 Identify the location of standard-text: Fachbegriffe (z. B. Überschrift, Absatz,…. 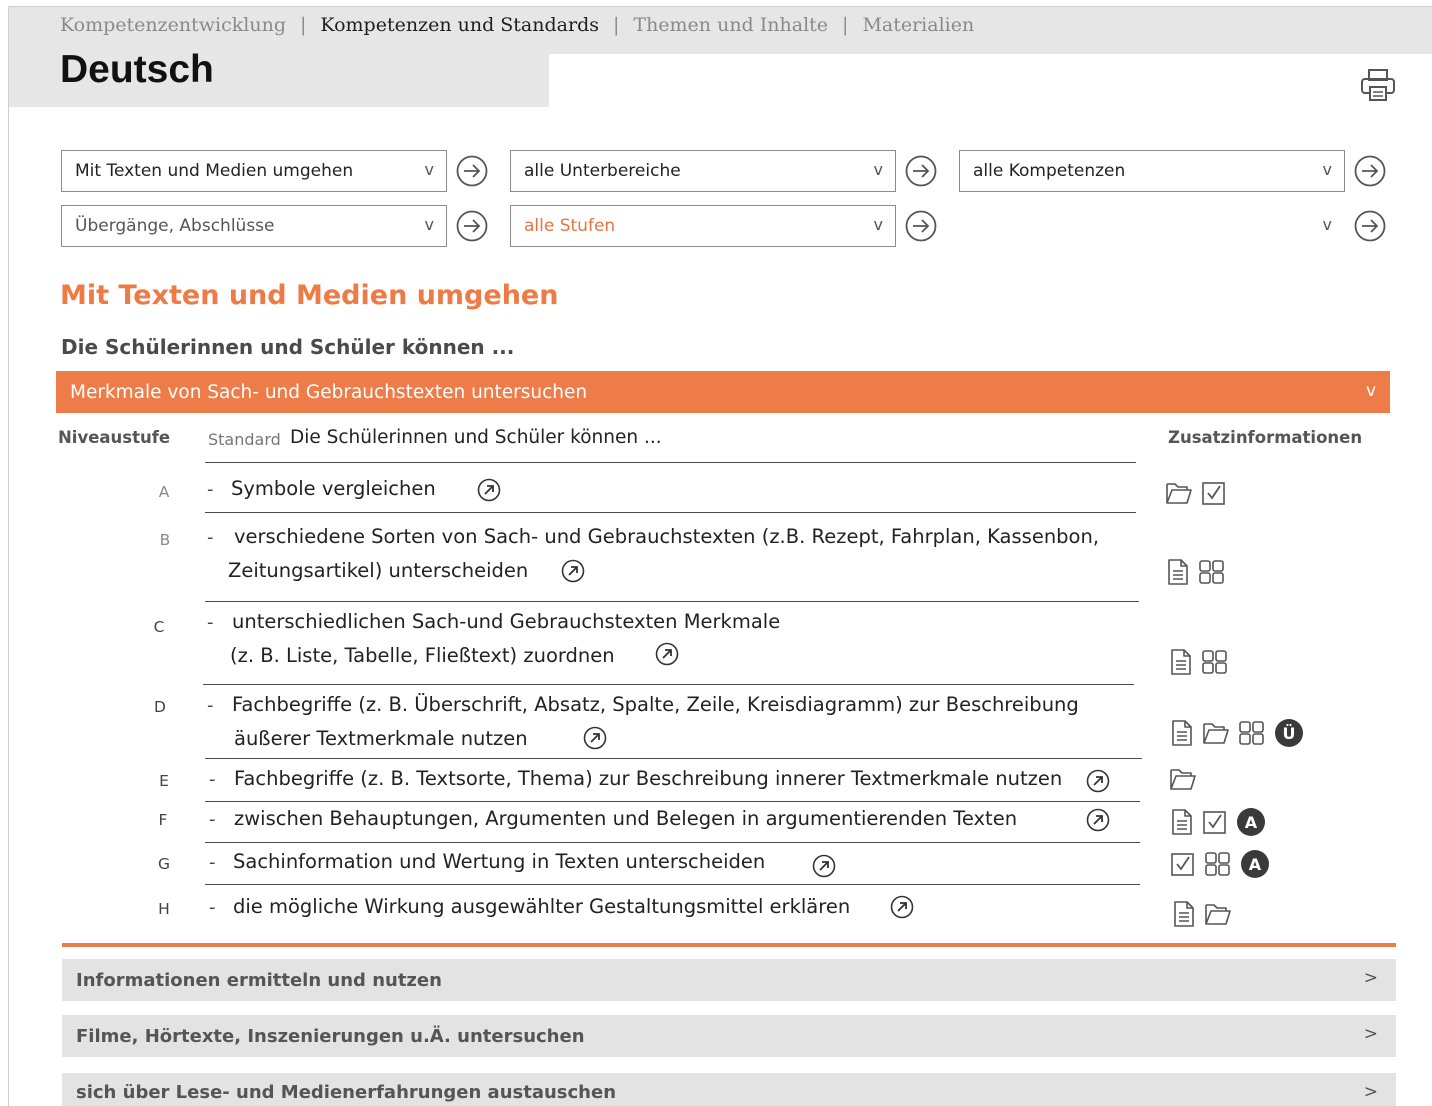
(655, 704).